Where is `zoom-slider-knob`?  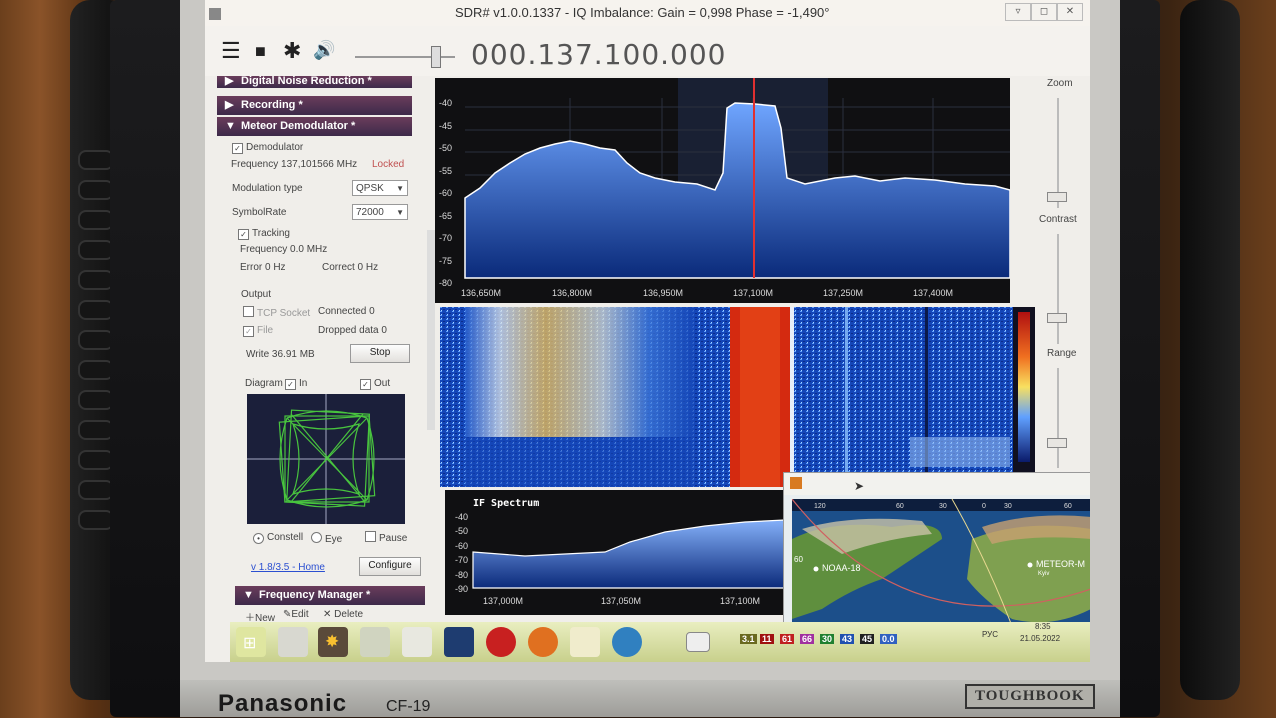
zoom-slider-knob is located at coordinates (1057, 197).